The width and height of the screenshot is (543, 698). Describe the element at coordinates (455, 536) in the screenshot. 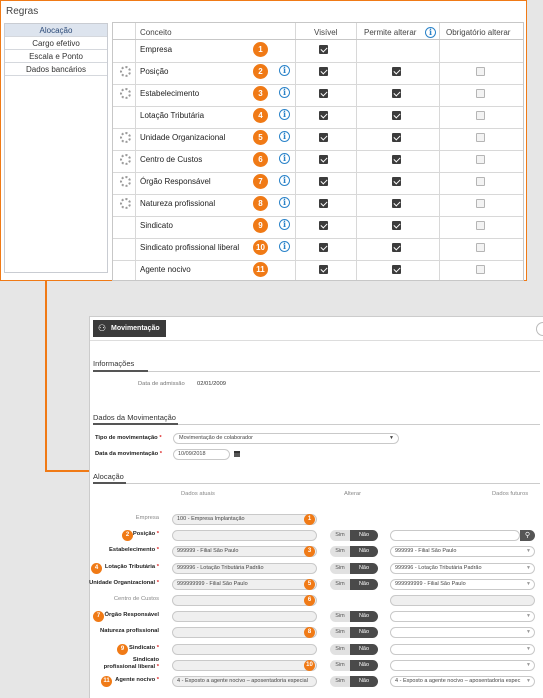

I see `future-search-input` at that location.